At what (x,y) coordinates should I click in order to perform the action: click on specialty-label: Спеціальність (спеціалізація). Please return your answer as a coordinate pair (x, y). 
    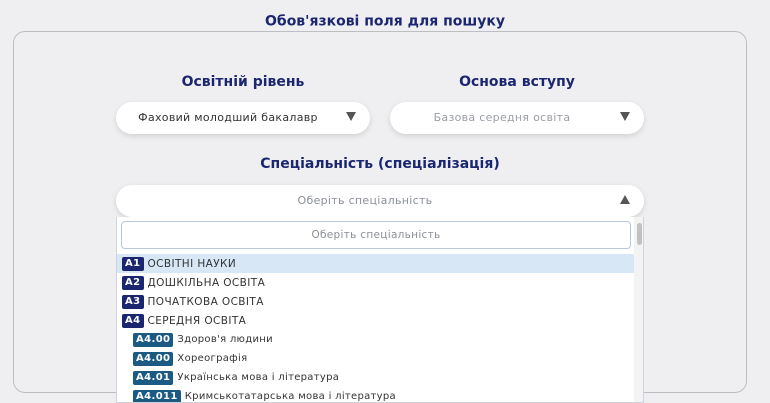
    Looking at the image, I should click on (380, 164).